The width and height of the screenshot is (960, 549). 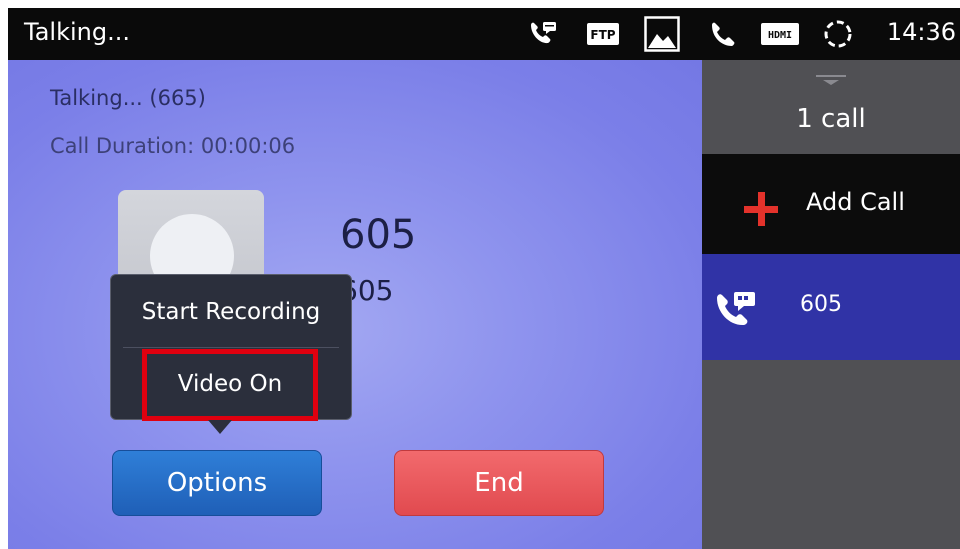 I want to click on call-status: Talking... (665), so click(x=128, y=98).